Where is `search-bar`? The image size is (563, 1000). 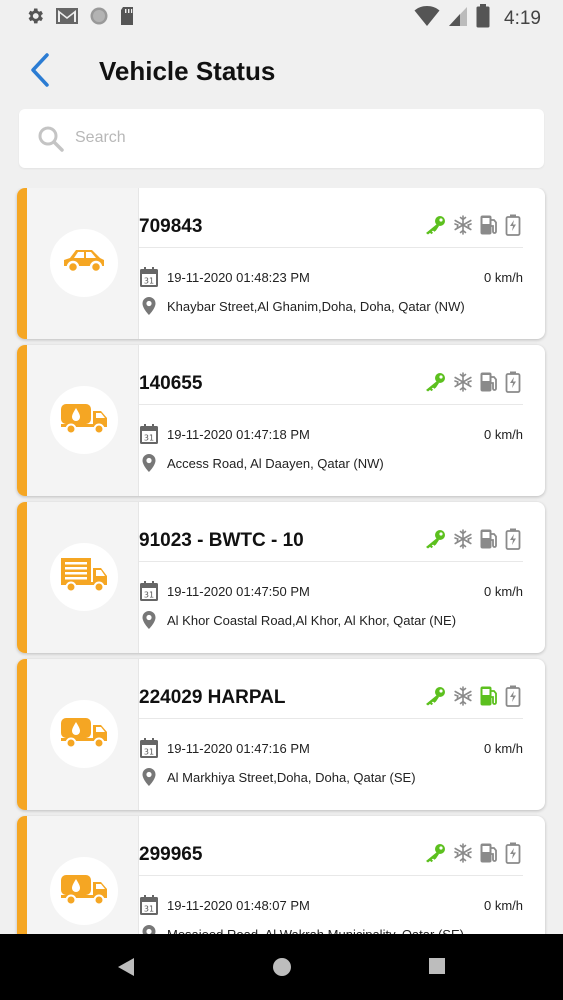
search-bar is located at coordinates (281, 138).